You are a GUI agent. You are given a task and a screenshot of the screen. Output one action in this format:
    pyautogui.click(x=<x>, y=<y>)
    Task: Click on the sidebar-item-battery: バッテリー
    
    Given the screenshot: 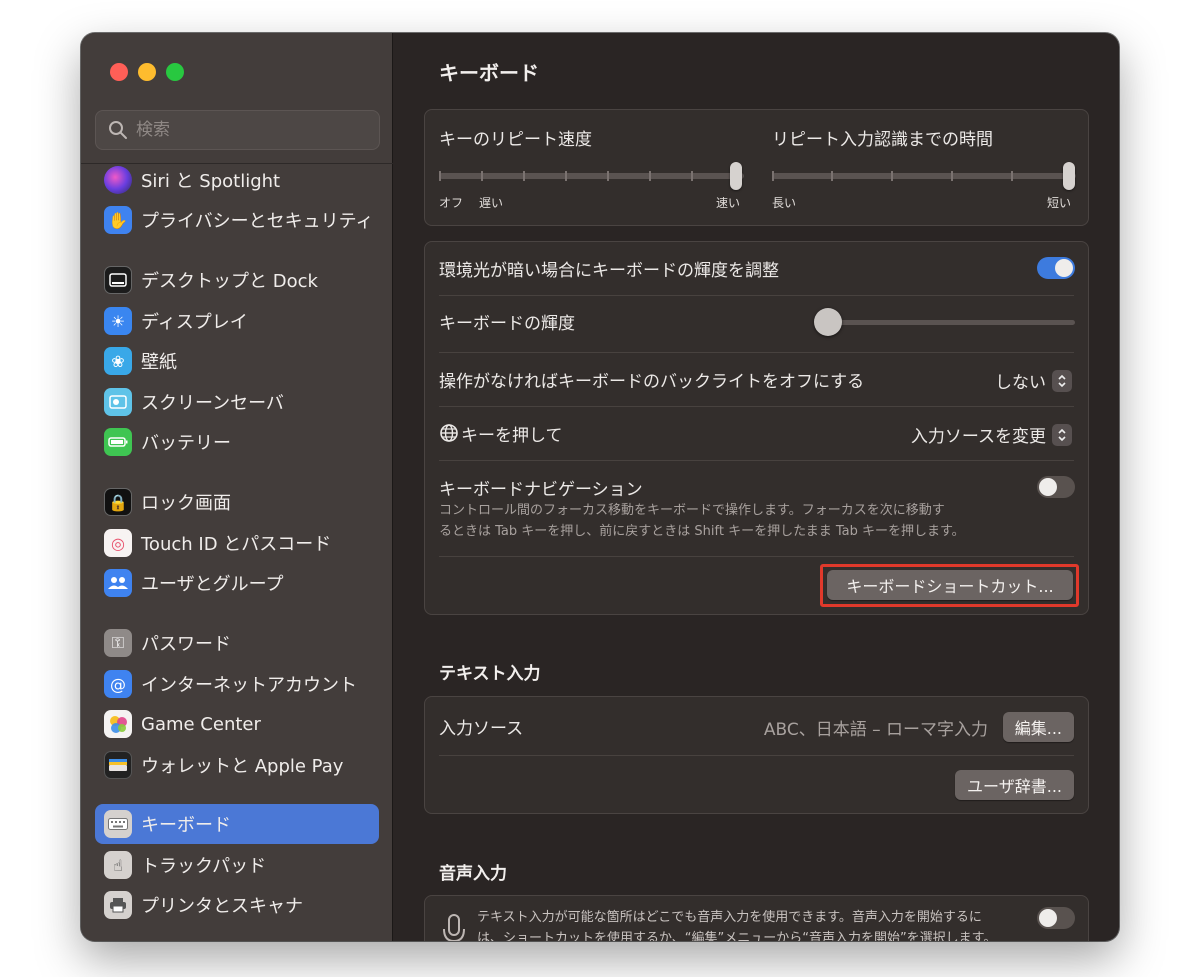 What is the action you would take?
    pyautogui.click(x=237, y=442)
    